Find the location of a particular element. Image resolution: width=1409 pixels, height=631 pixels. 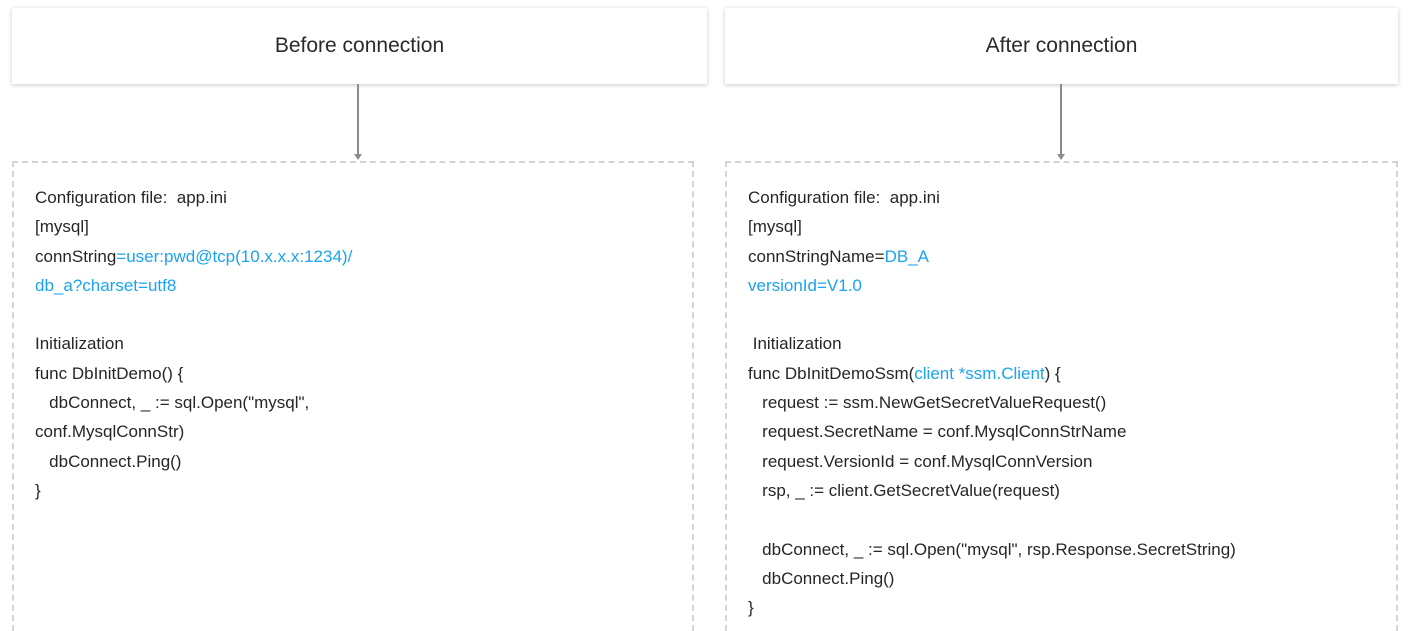

code-text: connStringName= is located at coordinates (816, 256).